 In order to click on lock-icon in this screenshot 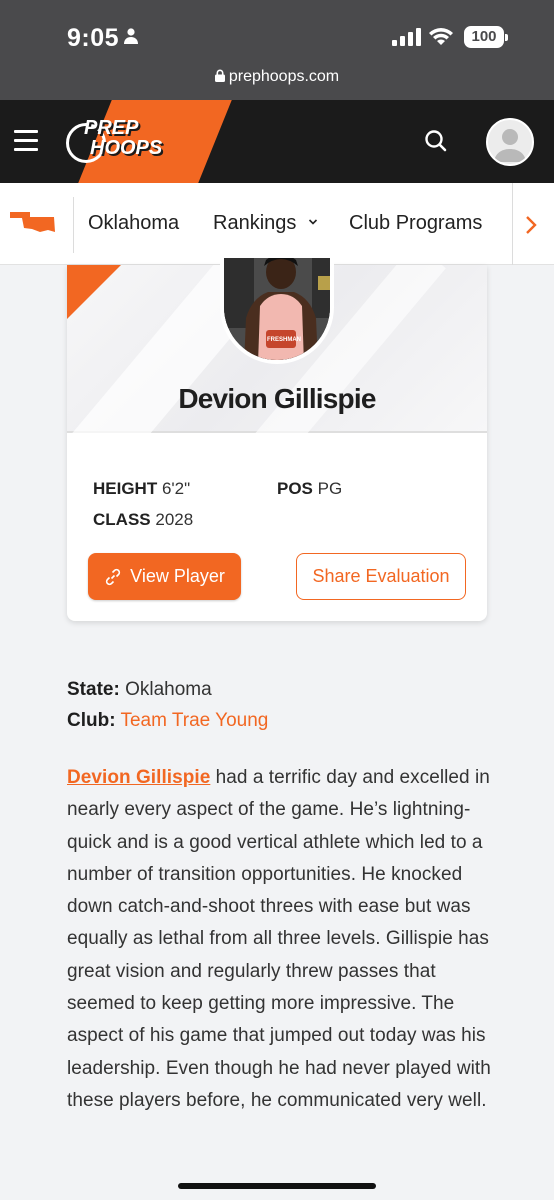, I will do `click(219, 75)`.